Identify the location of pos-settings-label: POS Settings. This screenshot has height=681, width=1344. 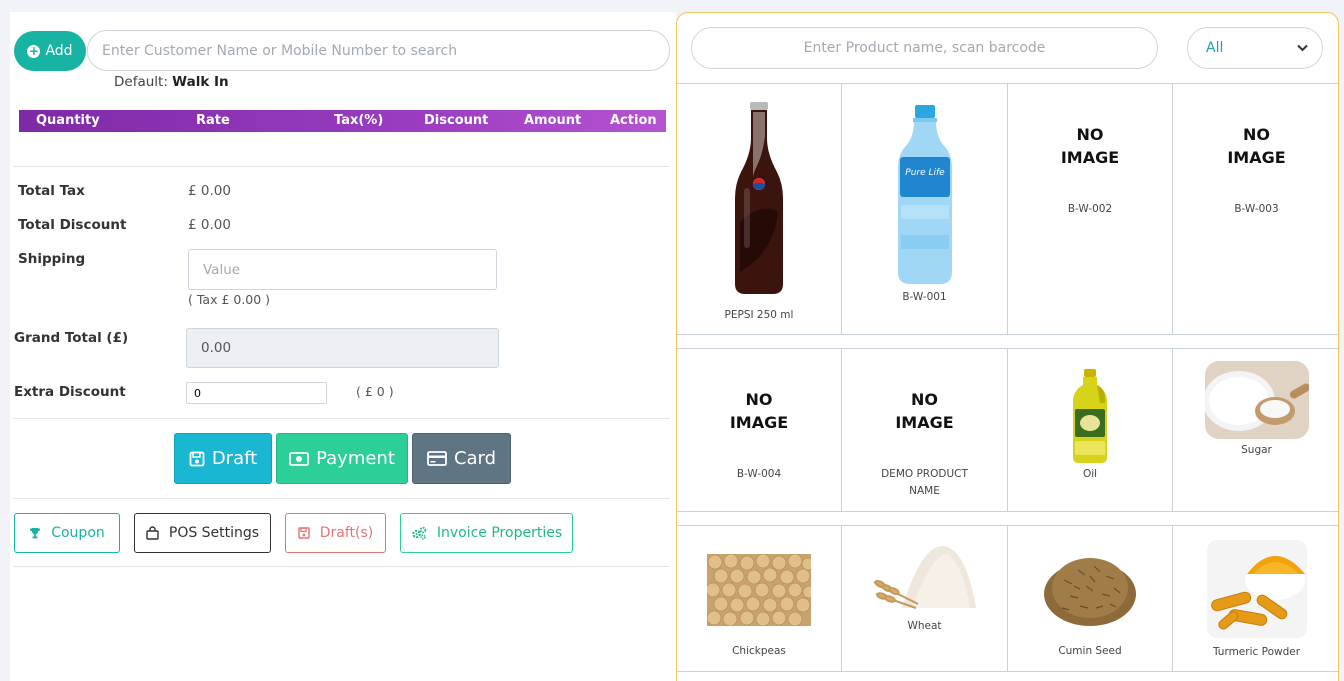
(214, 533).